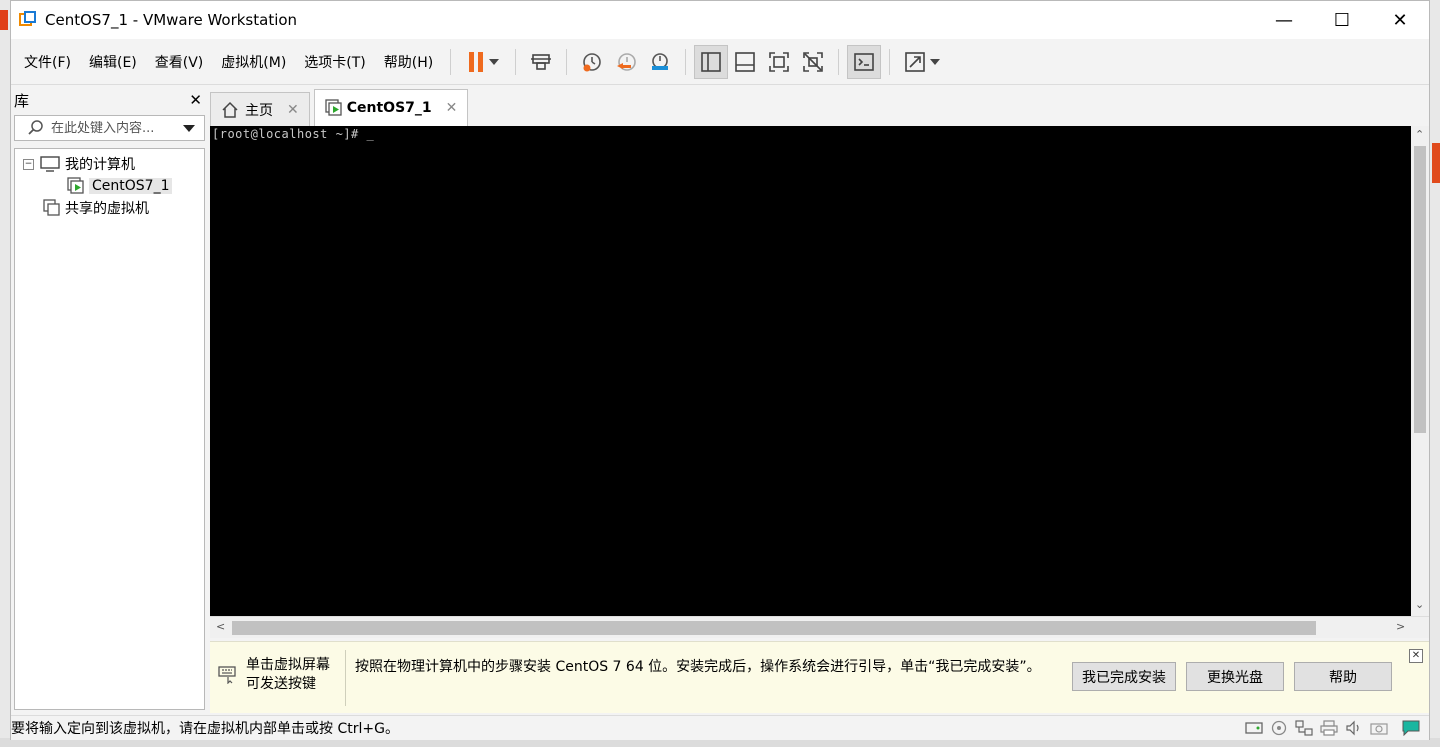 This screenshot has height=747, width=1440. I want to click on vertical-scroll-thumb, so click(1420, 289).